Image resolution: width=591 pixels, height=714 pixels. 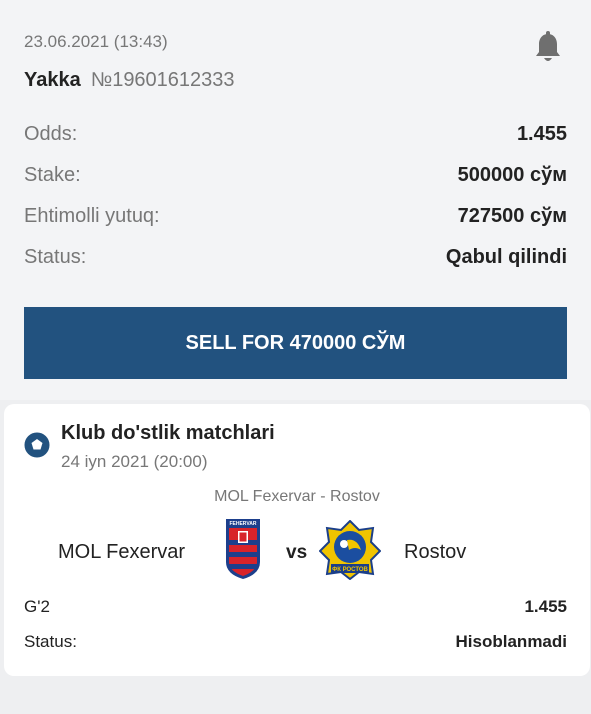 I want to click on event-status-row: Status: Hisoblanmadi, so click(x=295, y=643).